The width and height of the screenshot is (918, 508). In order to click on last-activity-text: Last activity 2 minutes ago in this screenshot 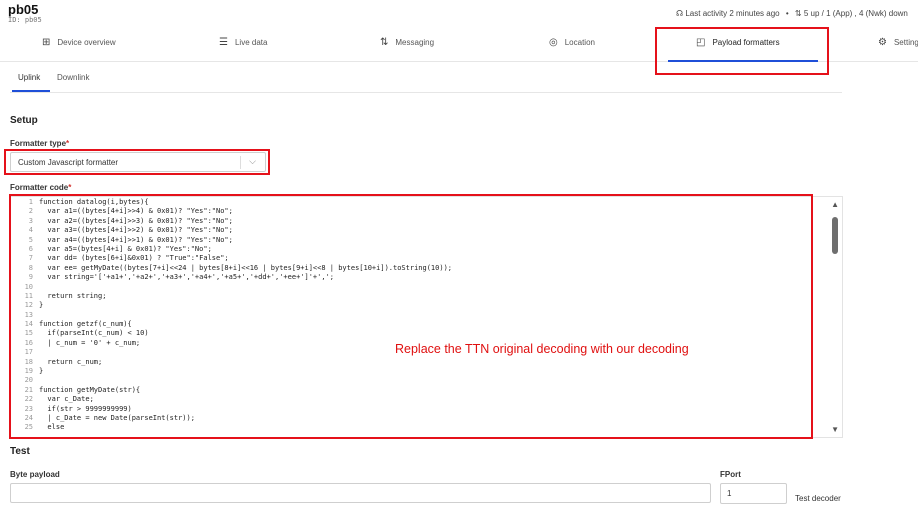, I will do `click(732, 13)`.